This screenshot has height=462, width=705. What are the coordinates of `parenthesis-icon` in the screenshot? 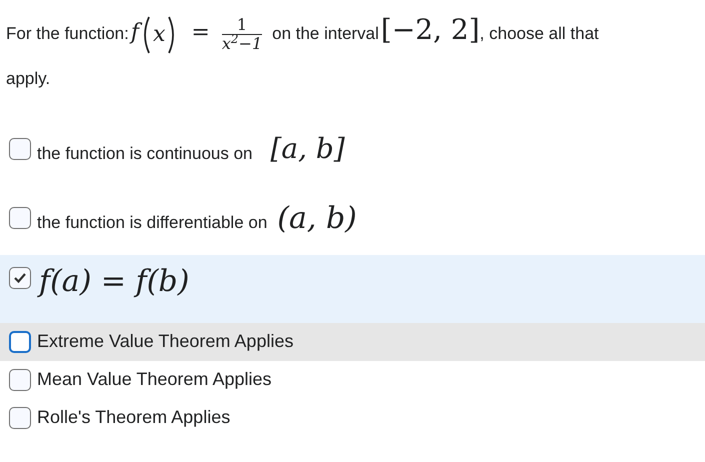 It's located at (146, 34).